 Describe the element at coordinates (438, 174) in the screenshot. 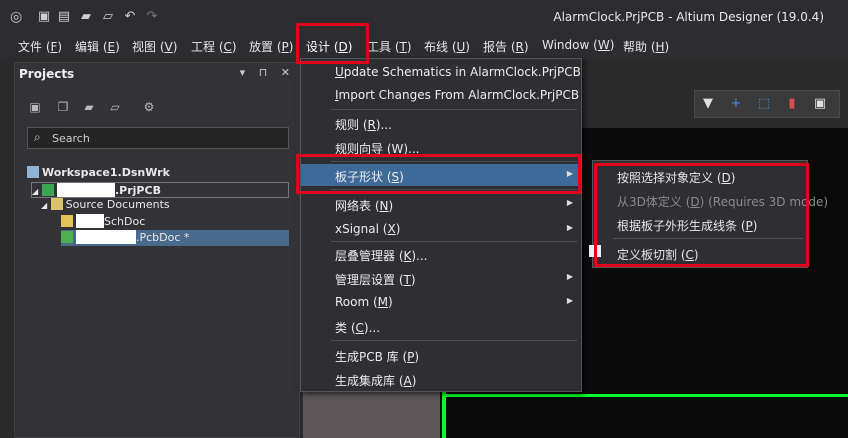

I see `highlight-box-board-shape` at that location.